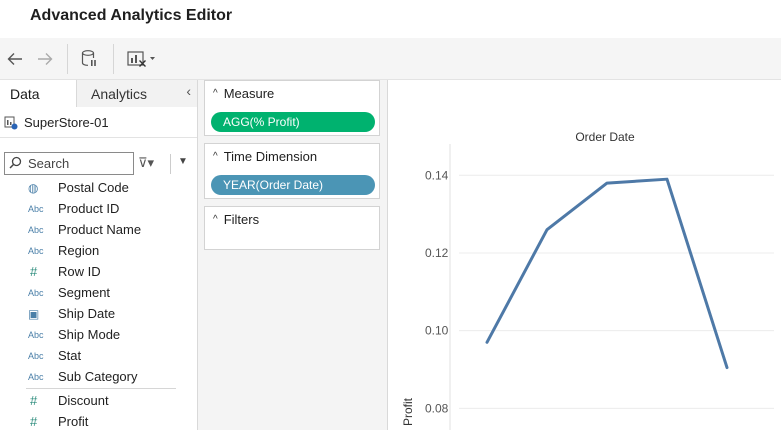  What do you see at coordinates (293, 185) in the screenshot?
I see `time-dimension-pill: YEAR(Order Date)` at bounding box center [293, 185].